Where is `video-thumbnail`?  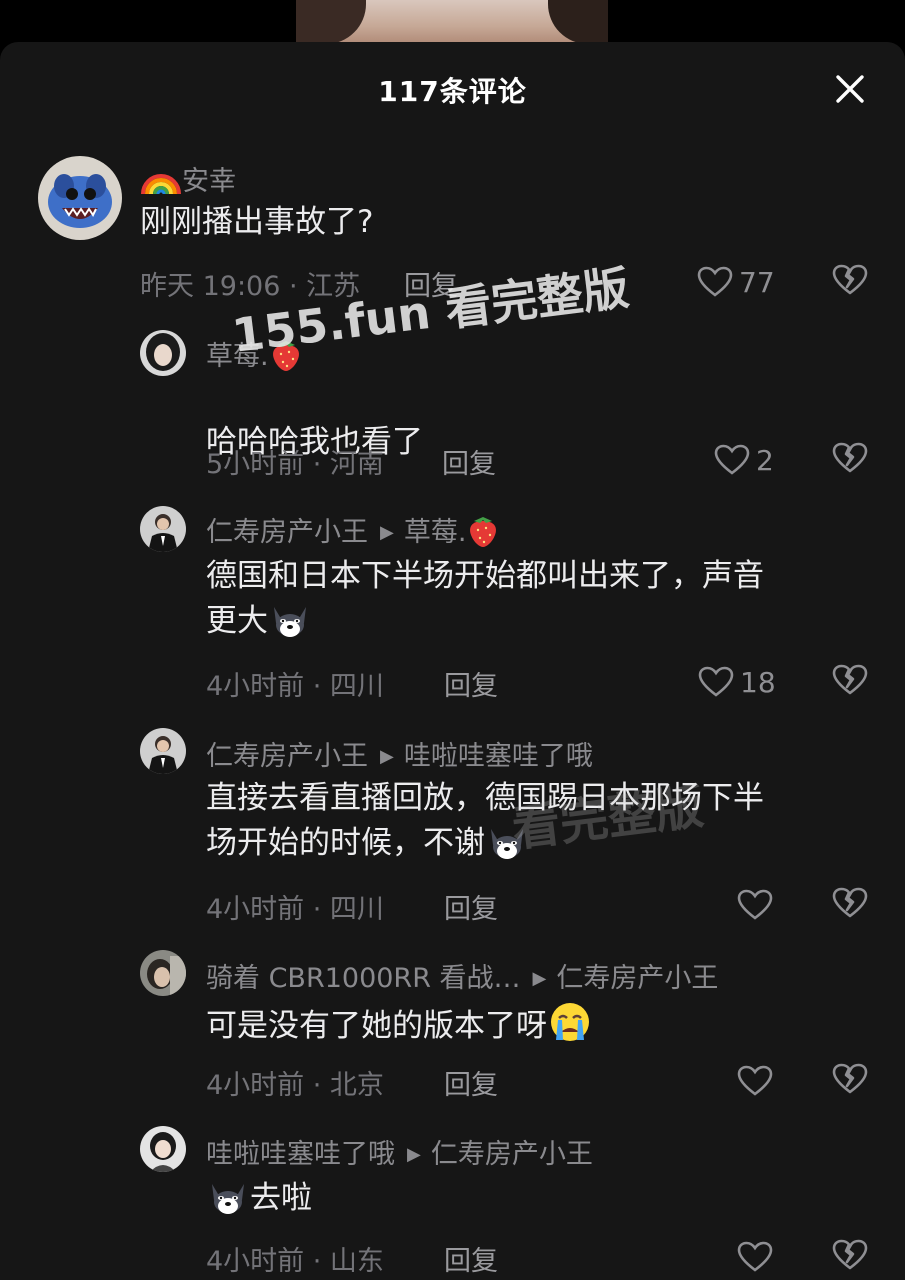
video-thumbnail is located at coordinates (452, 22).